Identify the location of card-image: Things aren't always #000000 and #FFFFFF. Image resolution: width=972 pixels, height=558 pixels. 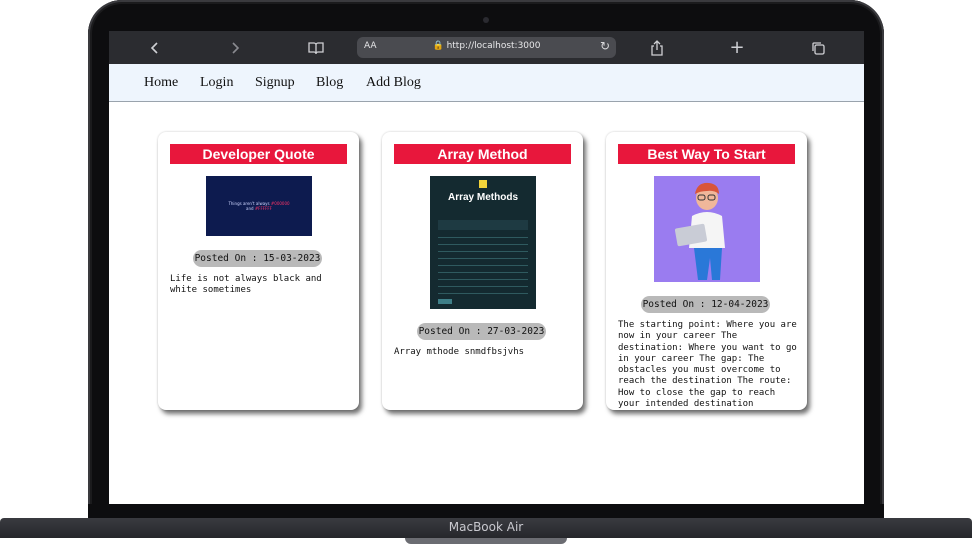
(259, 206).